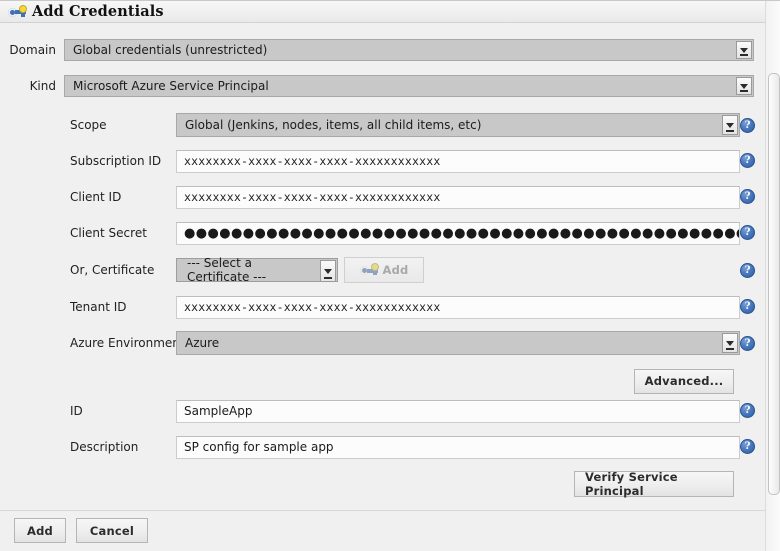 The image size is (780, 551). I want to click on tenant-id-input: xxxxxxxx-xxxx-xxxx-xxxx-xxxxxxxxxxxx, so click(458, 307).